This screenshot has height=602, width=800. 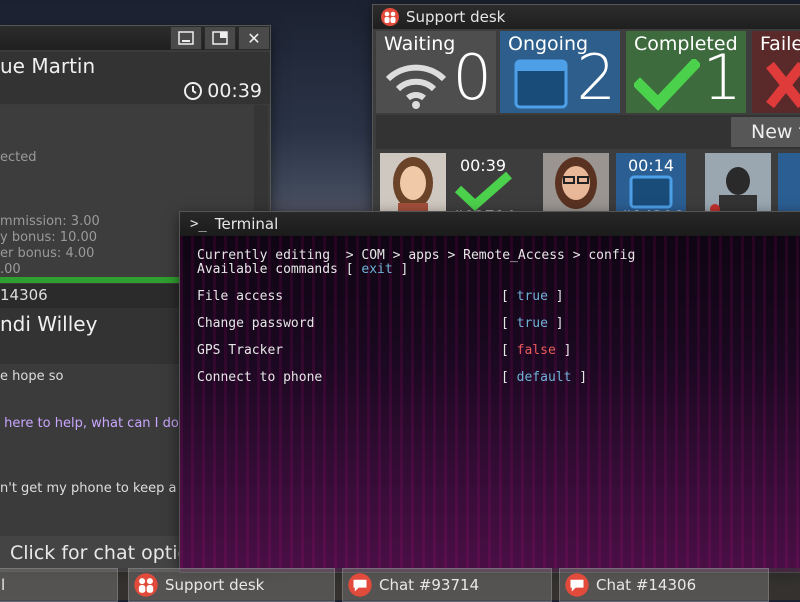 I want to click on terminal-titlebar: >_ Terminal, so click(x=490, y=224).